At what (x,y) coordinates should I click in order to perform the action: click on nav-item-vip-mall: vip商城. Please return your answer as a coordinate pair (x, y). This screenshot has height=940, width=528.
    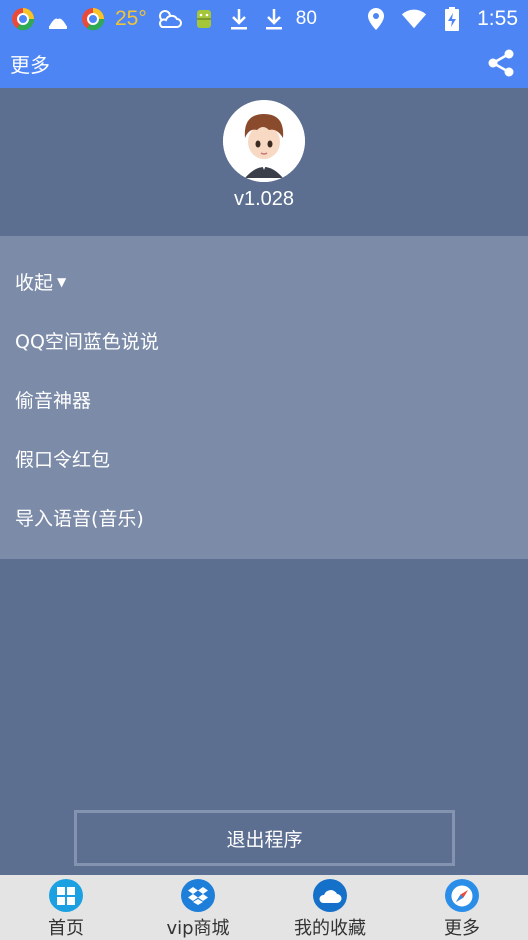
    Looking at the image, I should click on (198, 907).